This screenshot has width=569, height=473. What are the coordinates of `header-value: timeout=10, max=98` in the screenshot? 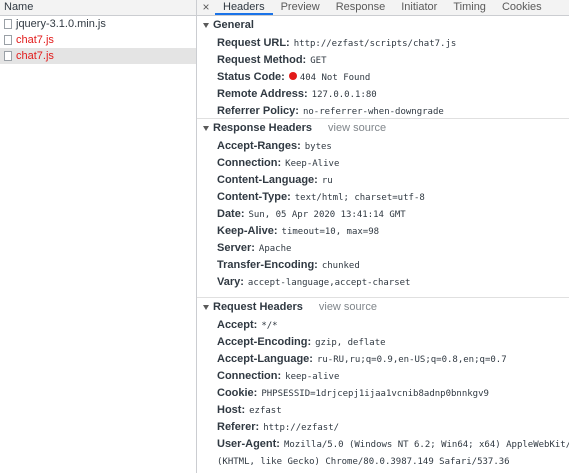 It's located at (330, 232).